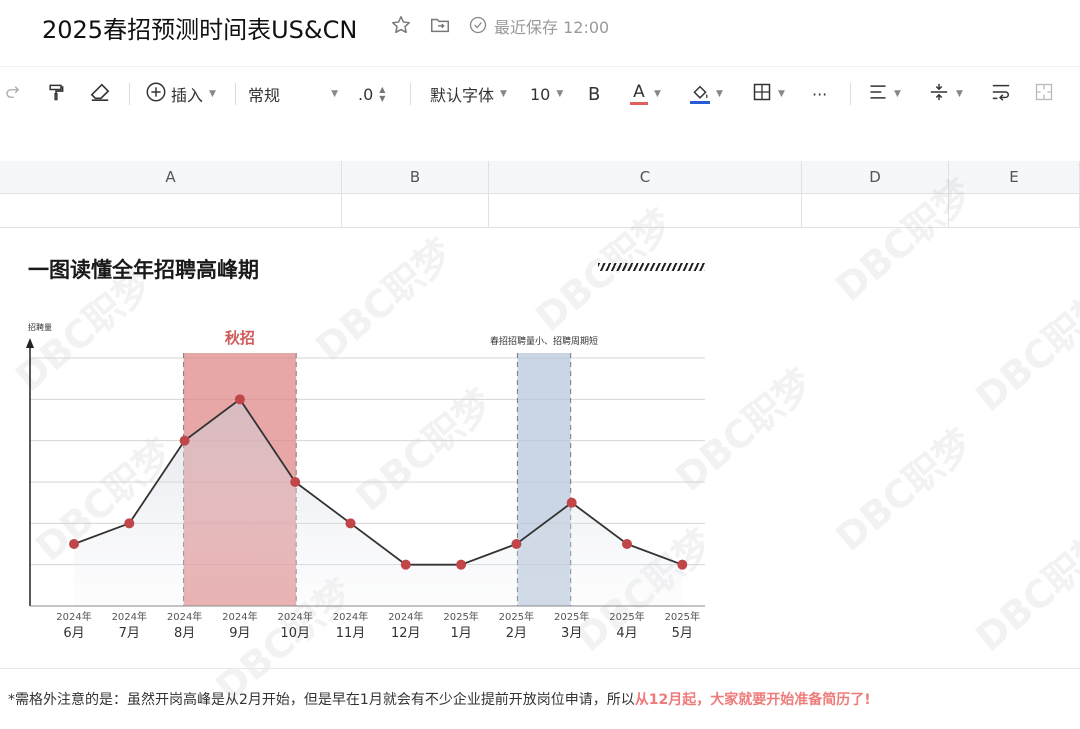  Describe the element at coordinates (706, 94) in the screenshot. I see `fill-color-button: ▼` at that location.